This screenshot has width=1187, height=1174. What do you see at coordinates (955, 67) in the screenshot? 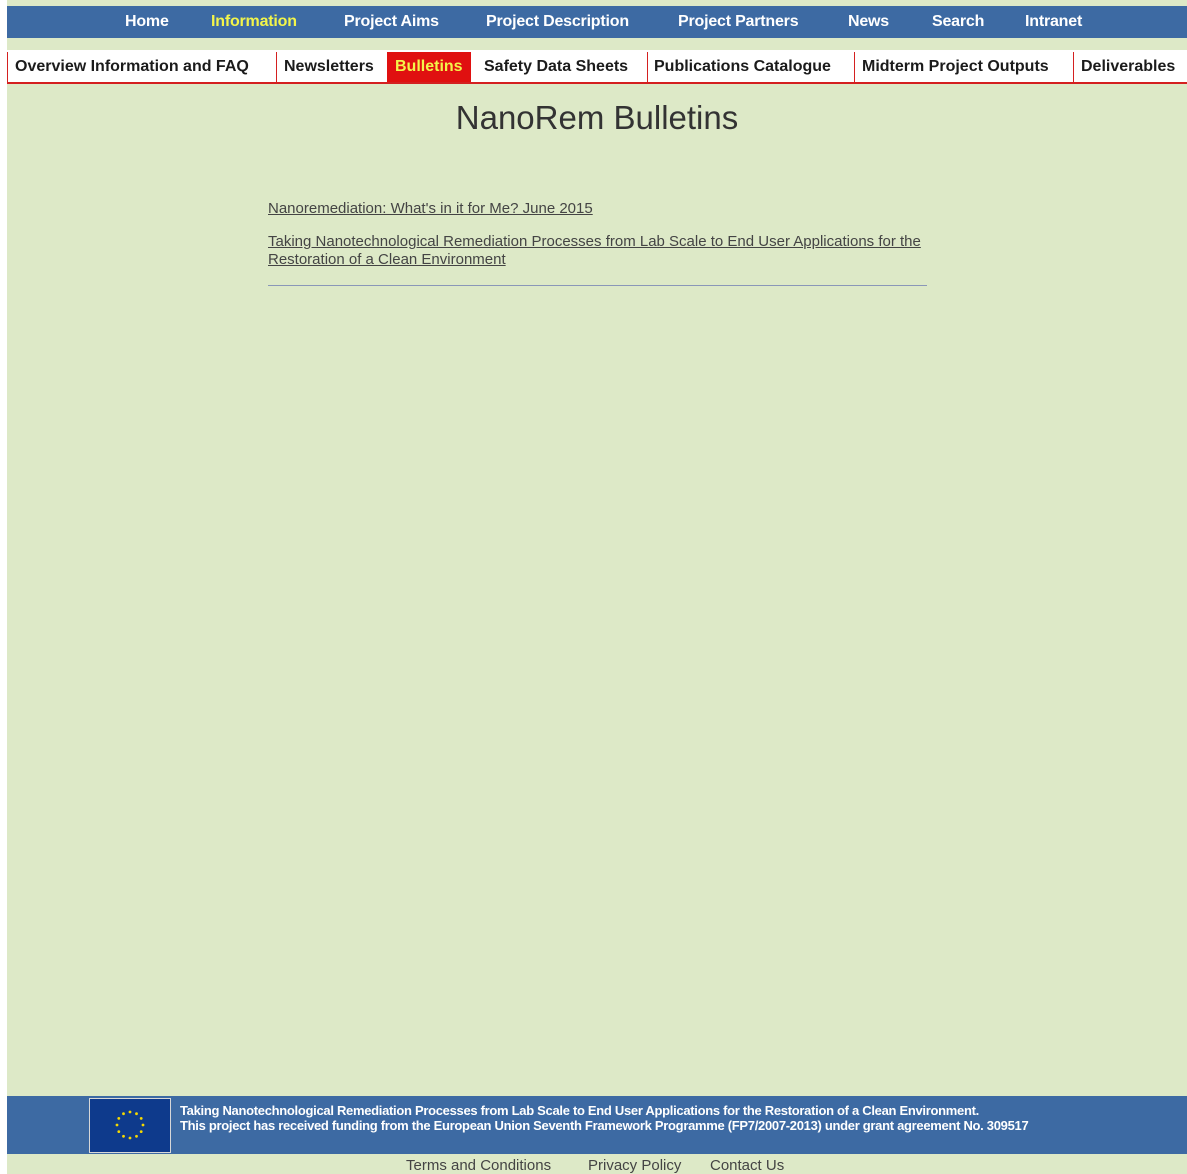
I see `subnav-midterm-project-outputs: Midterm Project Outputs` at bounding box center [955, 67].